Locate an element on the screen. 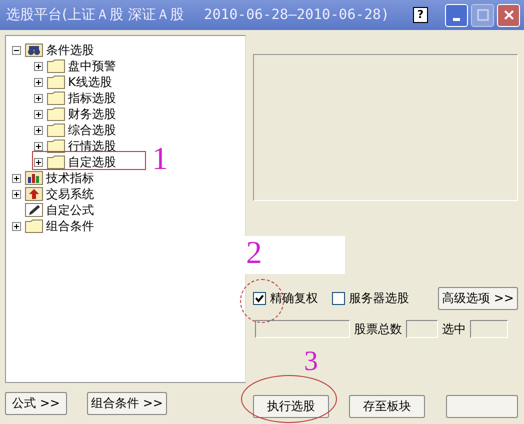 This screenshot has height=424, width=524. panel-button: 公式 >> is located at coordinates (36, 403).